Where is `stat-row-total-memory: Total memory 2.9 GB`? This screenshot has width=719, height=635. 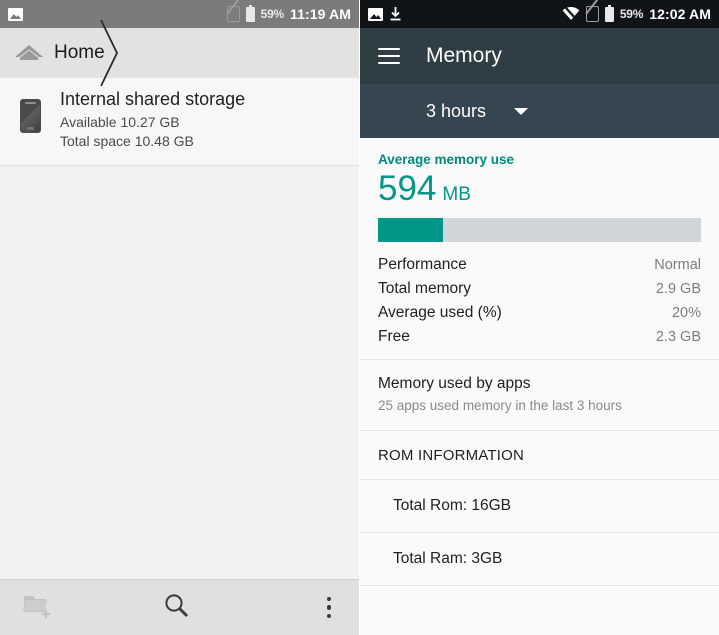 stat-row-total-memory: Total memory 2.9 GB is located at coordinates (539, 289).